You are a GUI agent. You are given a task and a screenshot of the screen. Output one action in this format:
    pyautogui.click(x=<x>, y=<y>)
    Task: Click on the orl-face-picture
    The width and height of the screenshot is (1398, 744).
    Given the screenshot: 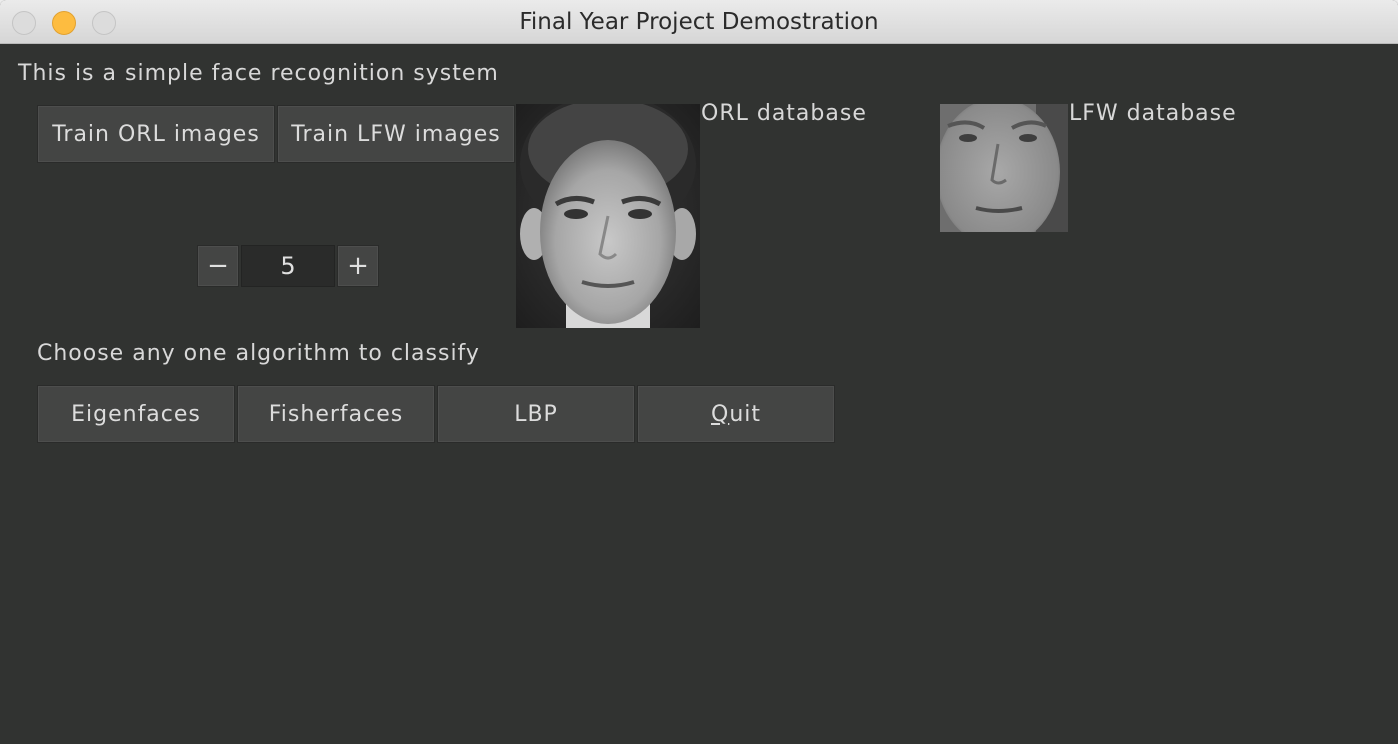 What is the action you would take?
    pyautogui.click(x=608, y=216)
    